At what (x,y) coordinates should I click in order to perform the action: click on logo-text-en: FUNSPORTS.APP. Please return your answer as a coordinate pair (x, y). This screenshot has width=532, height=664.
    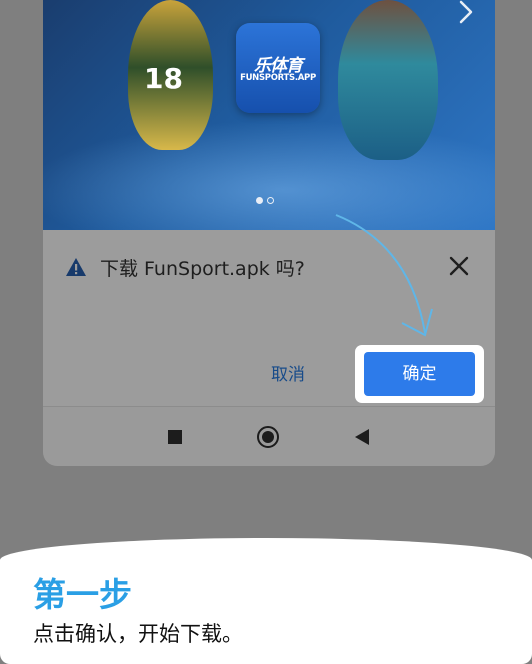
    Looking at the image, I should click on (278, 78).